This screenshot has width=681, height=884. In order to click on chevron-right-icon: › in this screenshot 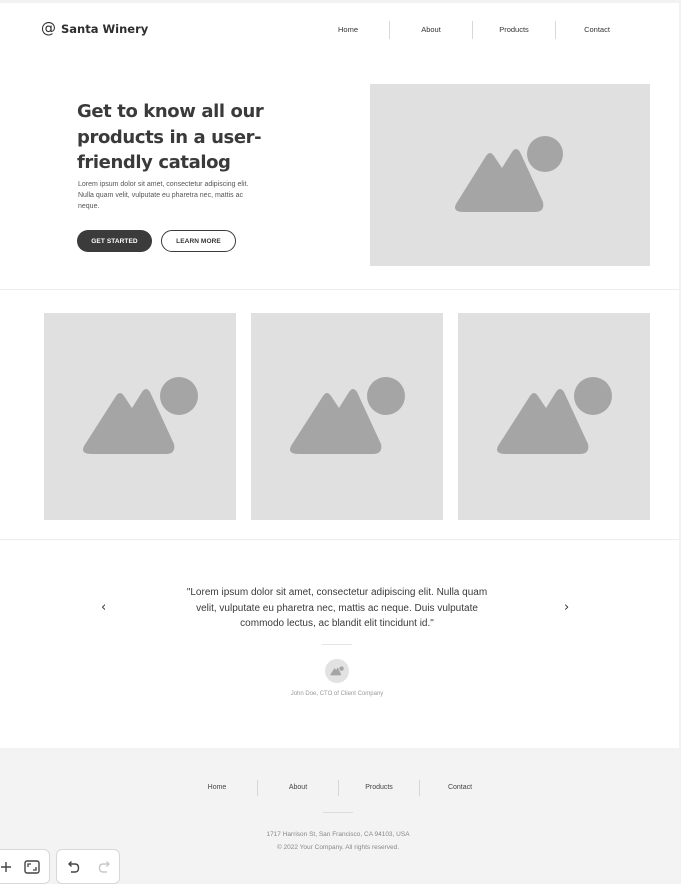, I will do `click(566, 608)`.